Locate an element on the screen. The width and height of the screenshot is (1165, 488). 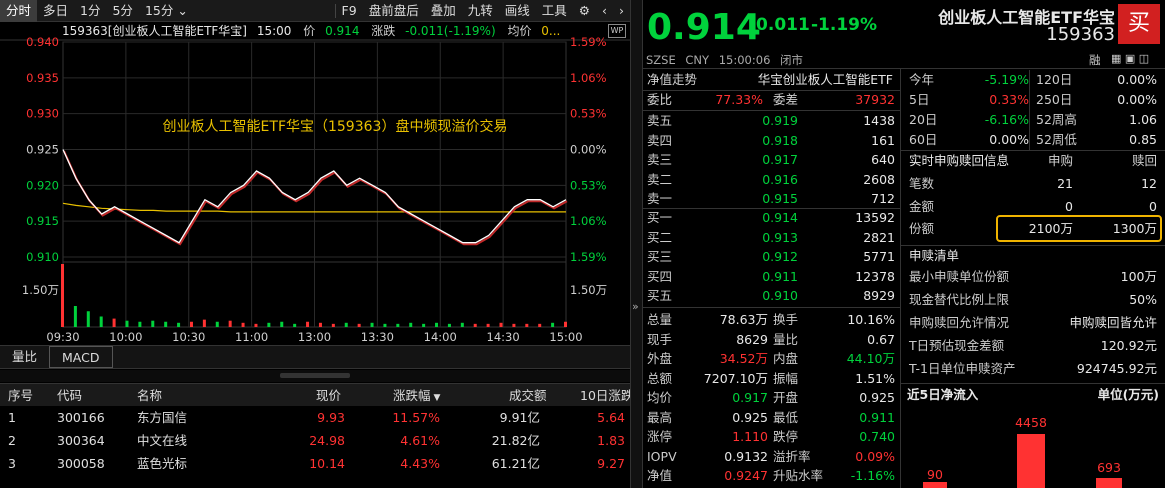
buy-button: 买 is located at coordinates (1139, 24).